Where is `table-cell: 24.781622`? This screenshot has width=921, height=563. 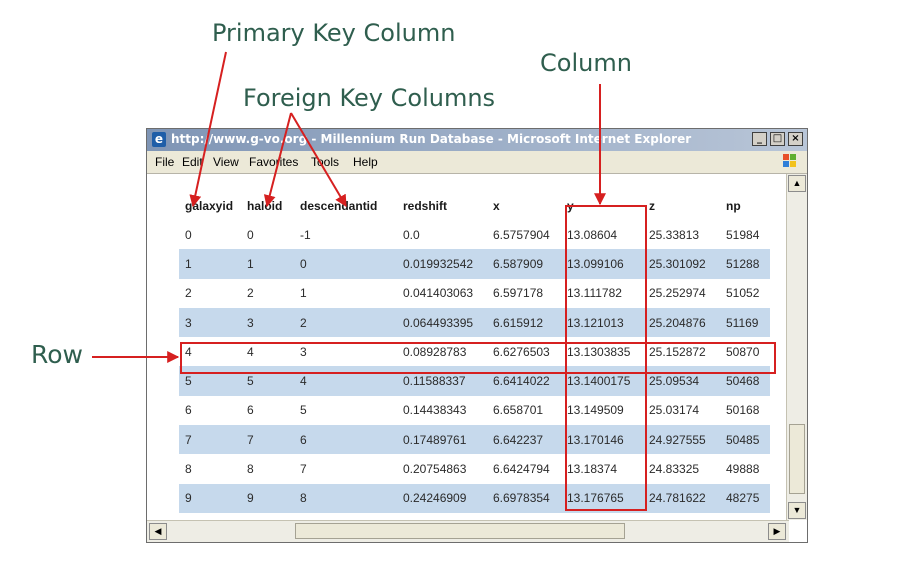
table-cell: 24.781622 is located at coordinates (681, 498).